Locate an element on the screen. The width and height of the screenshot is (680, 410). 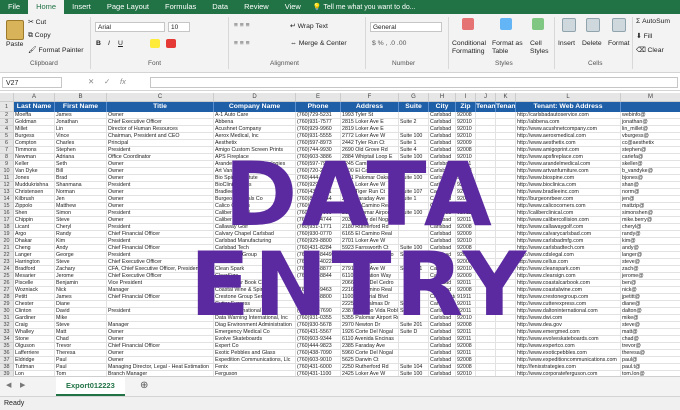
table-cell: Christensen is located at coordinates (34, 192).